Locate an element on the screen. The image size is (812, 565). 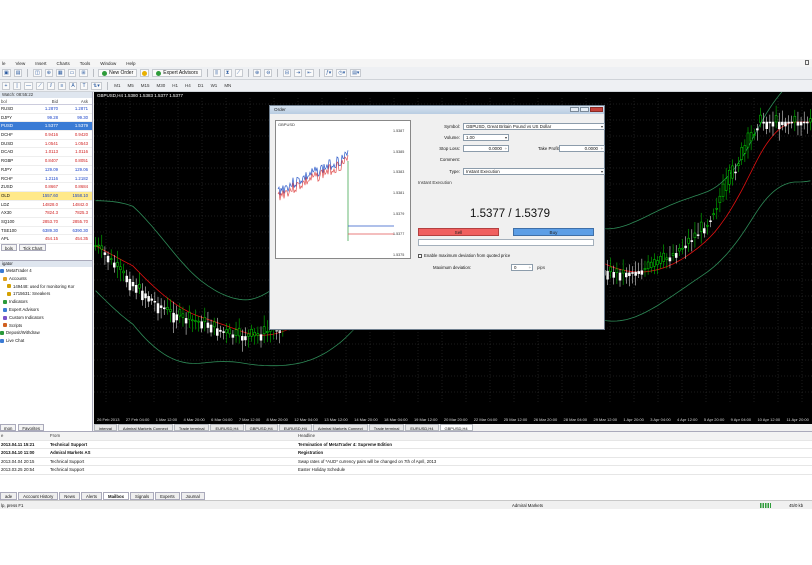
market-watch-row: ZUSD 0.8667 0.8684 is located at coordinates (46, 187).